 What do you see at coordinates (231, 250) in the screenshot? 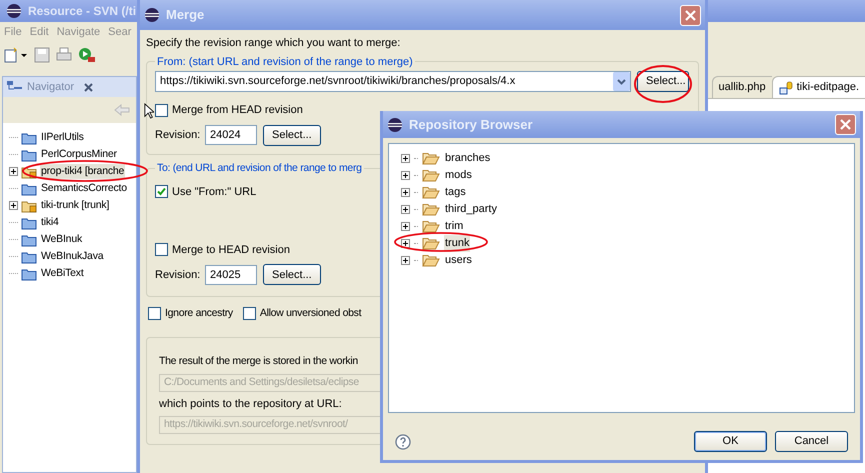
I see `checkbox-label: Merge to HEAD revision` at bounding box center [231, 250].